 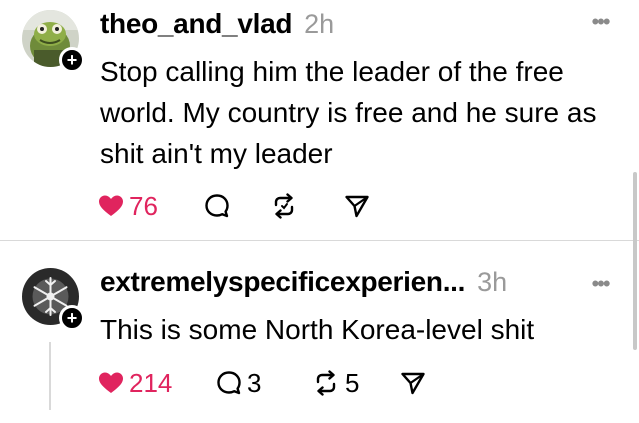 What do you see at coordinates (151, 382) in the screenshot?
I see `like-count: 214` at bounding box center [151, 382].